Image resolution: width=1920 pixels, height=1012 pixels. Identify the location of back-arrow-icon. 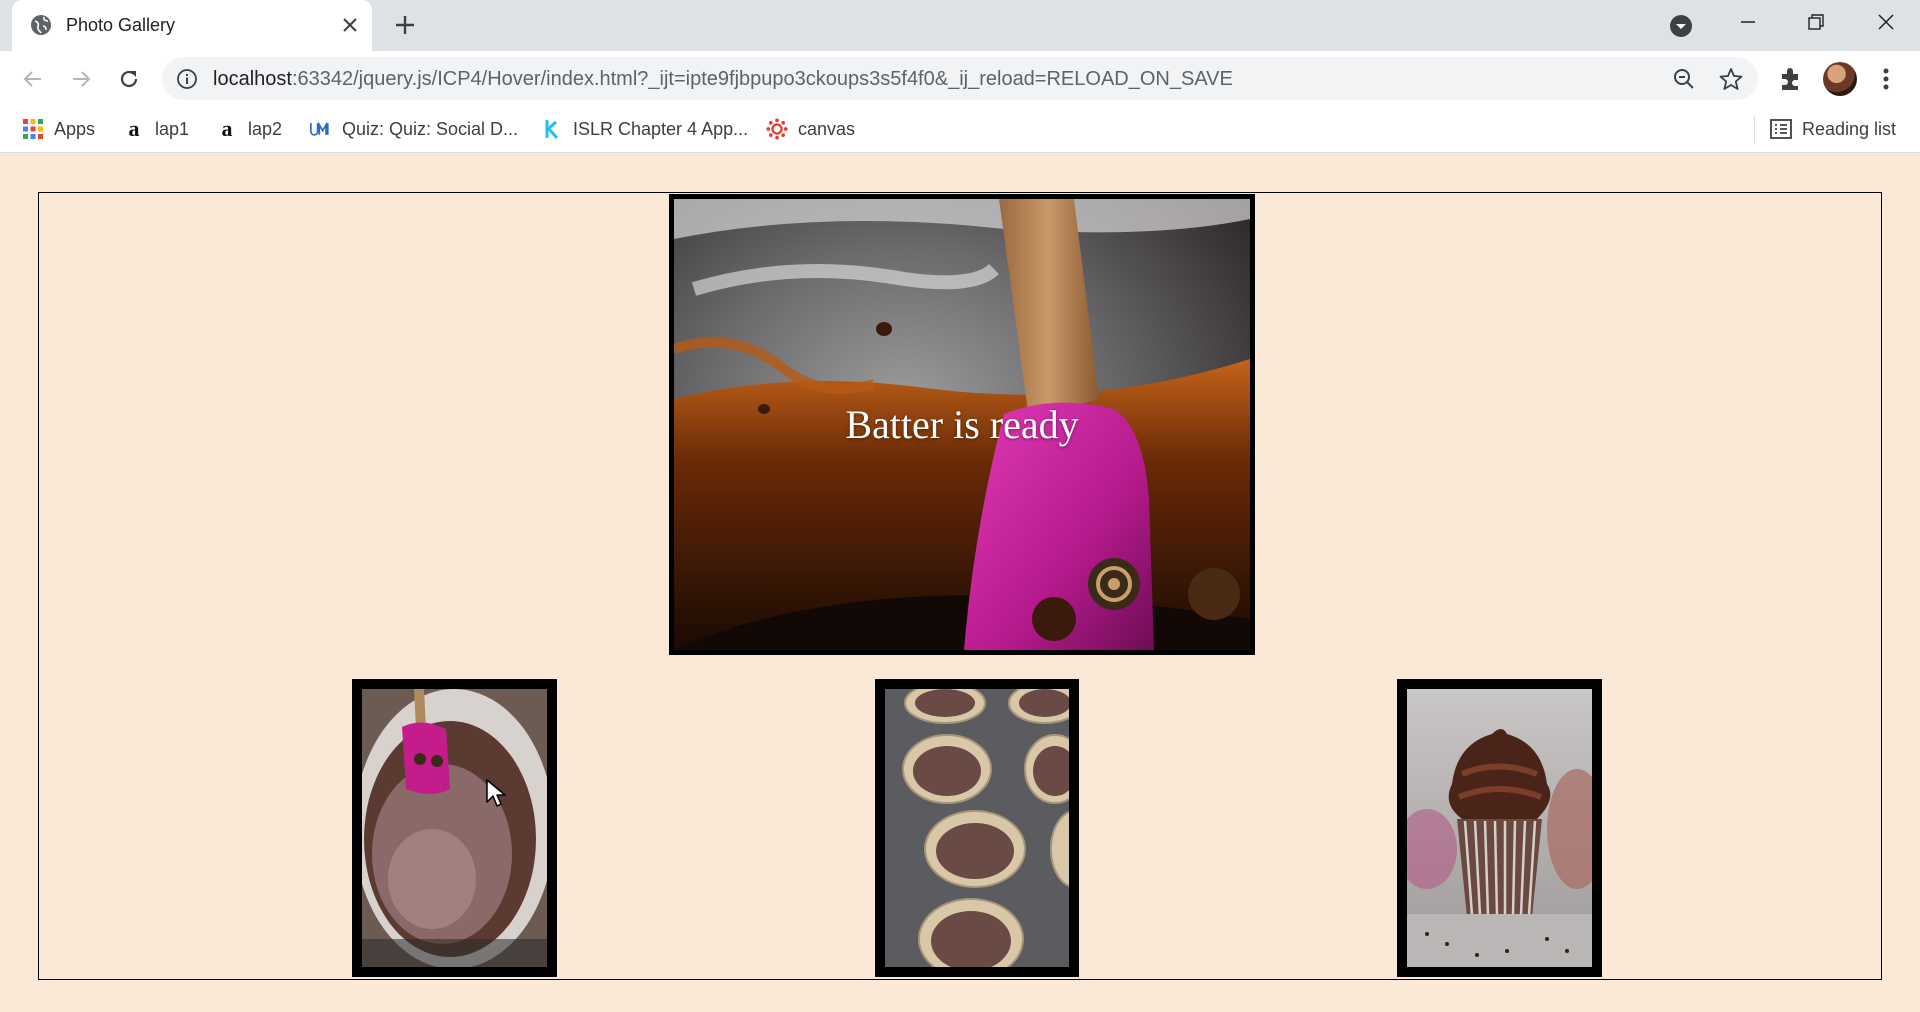
(32, 79).